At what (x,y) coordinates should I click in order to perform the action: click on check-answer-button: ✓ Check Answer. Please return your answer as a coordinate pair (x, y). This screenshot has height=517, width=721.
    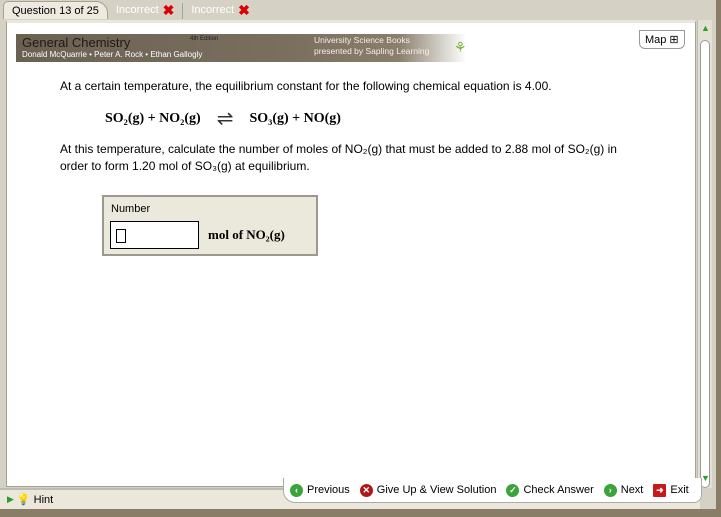
    Looking at the image, I should click on (550, 490).